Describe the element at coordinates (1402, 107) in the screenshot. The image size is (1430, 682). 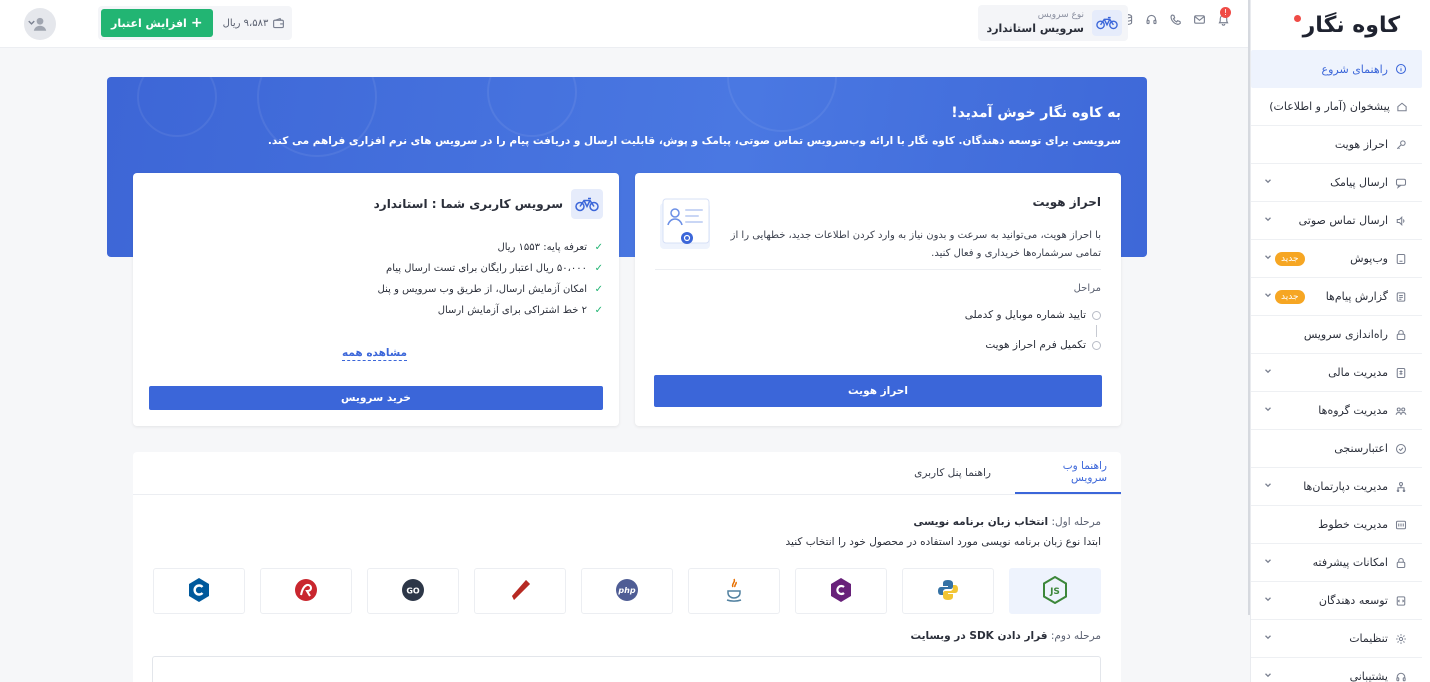
I see `home-icon` at that location.